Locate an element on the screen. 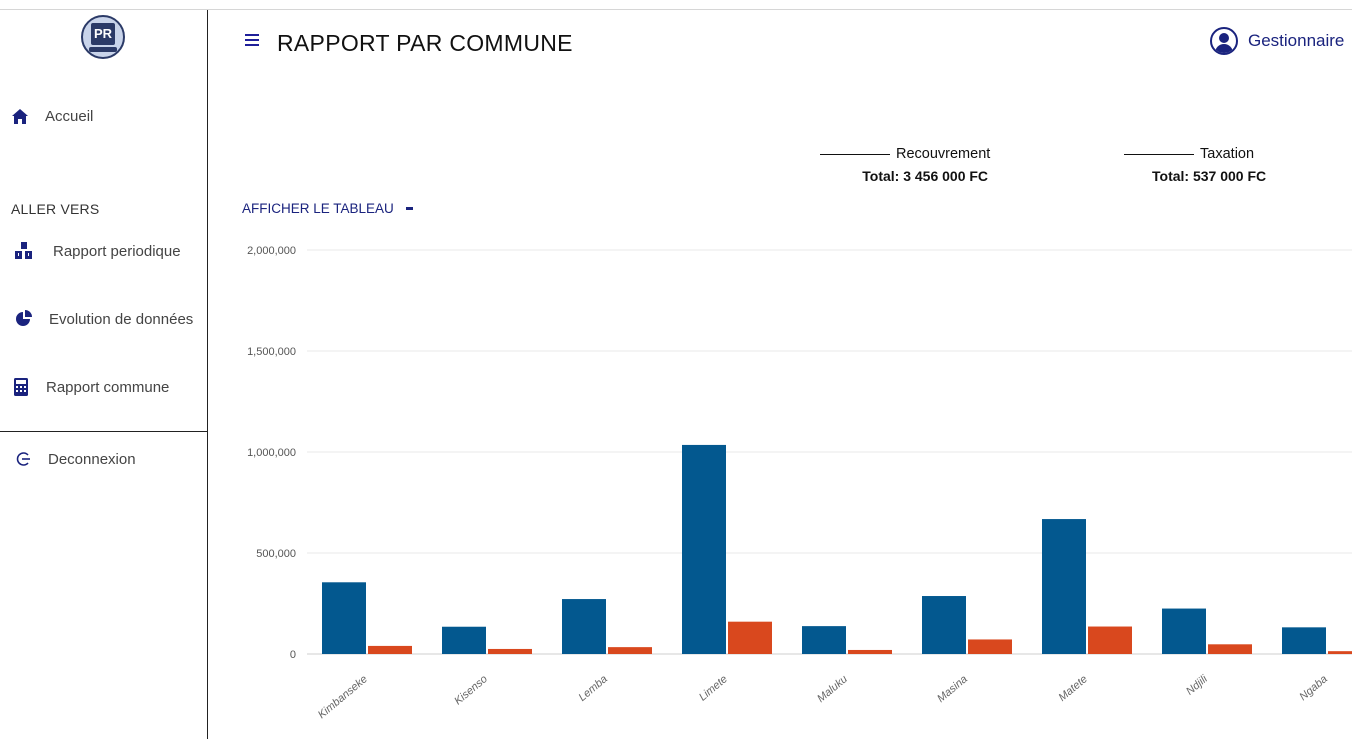 This screenshot has height=739, width=1352. x-tick-label: Lemba is located at coordinates (592, 688).